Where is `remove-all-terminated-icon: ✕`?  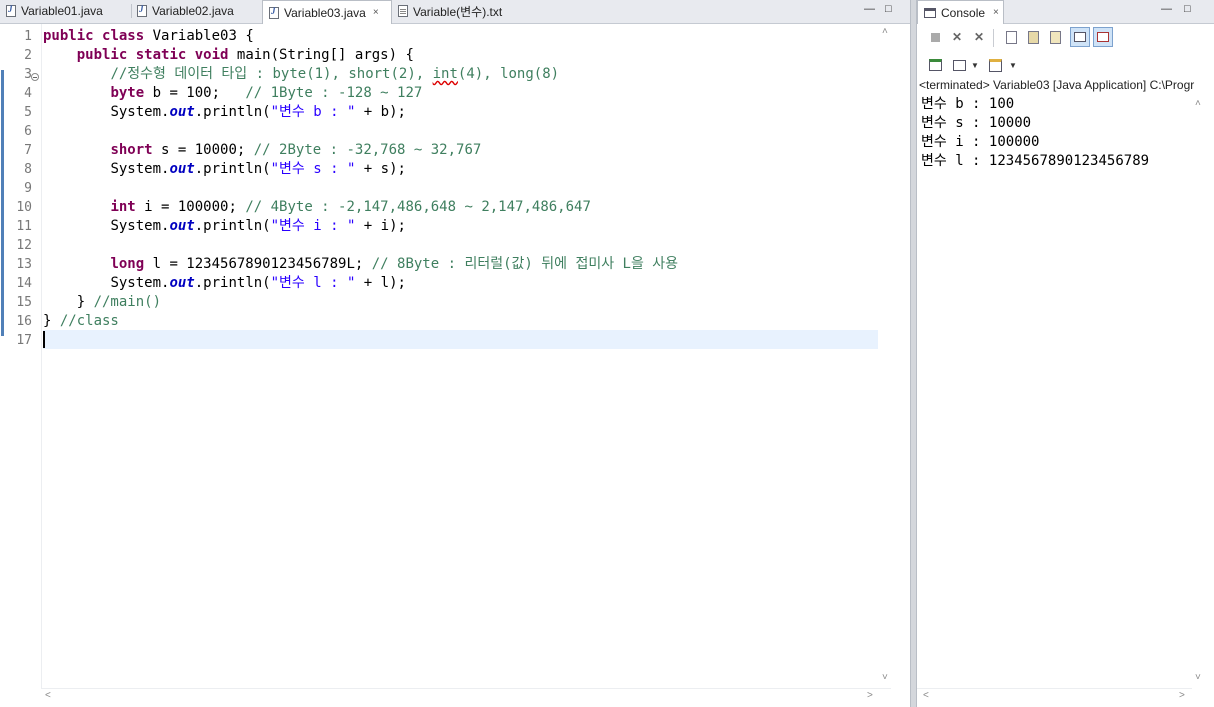
remove-all-terminated-icon: ✕ is located at coordinates (979, 37).